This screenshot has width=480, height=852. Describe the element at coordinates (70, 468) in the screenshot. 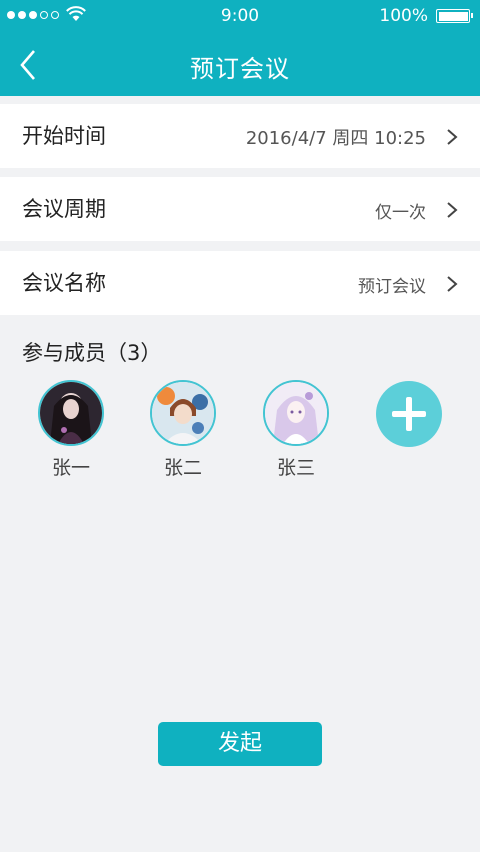

I see `member-name: 张一` at that location.